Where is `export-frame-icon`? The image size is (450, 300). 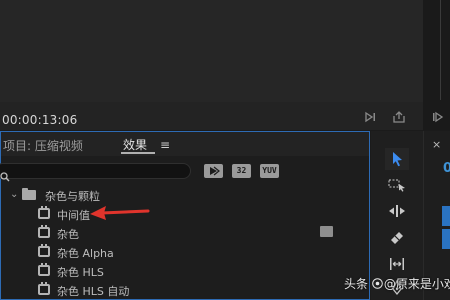 export-frame-icon is located at coordinates (399, 117).